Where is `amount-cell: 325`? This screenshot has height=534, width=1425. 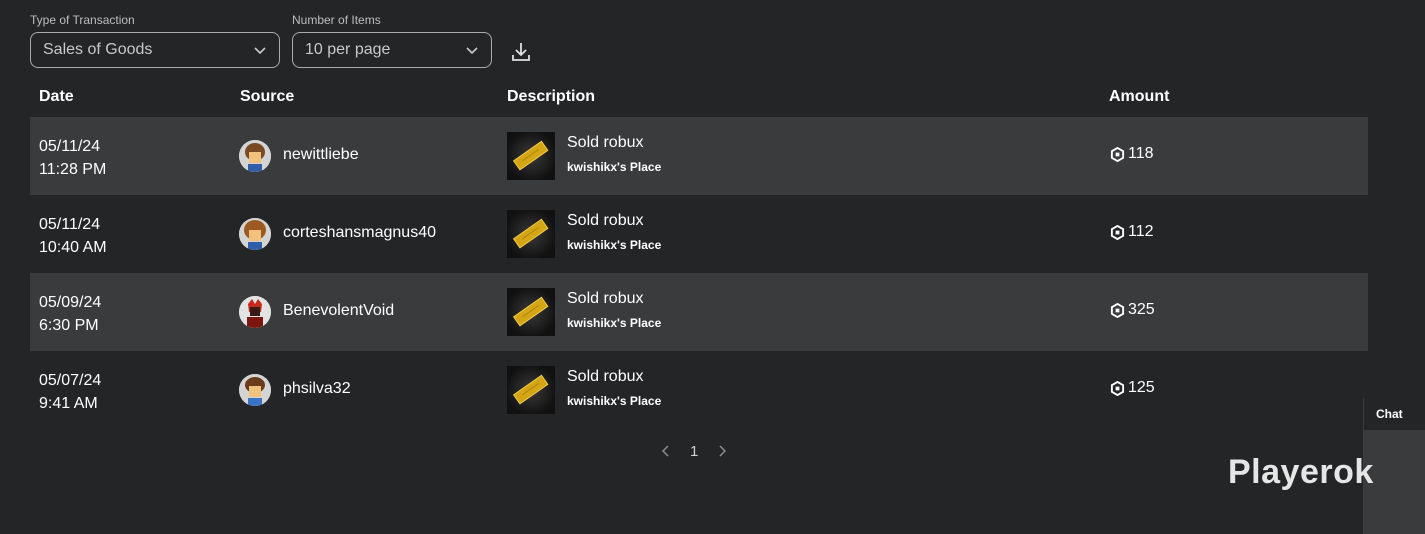 amount-cell: 325 is located at coordinates (1132, 310).